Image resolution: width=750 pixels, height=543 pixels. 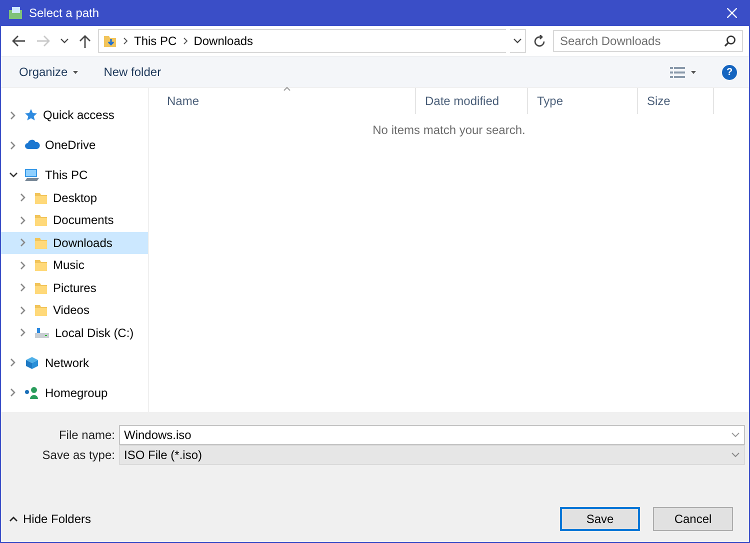 What do you see at coordinates (432, 455) in the screenshot?
I see `save-as-type-dropdown: ISO File (*.iso)` at bounding box center [432, 455].